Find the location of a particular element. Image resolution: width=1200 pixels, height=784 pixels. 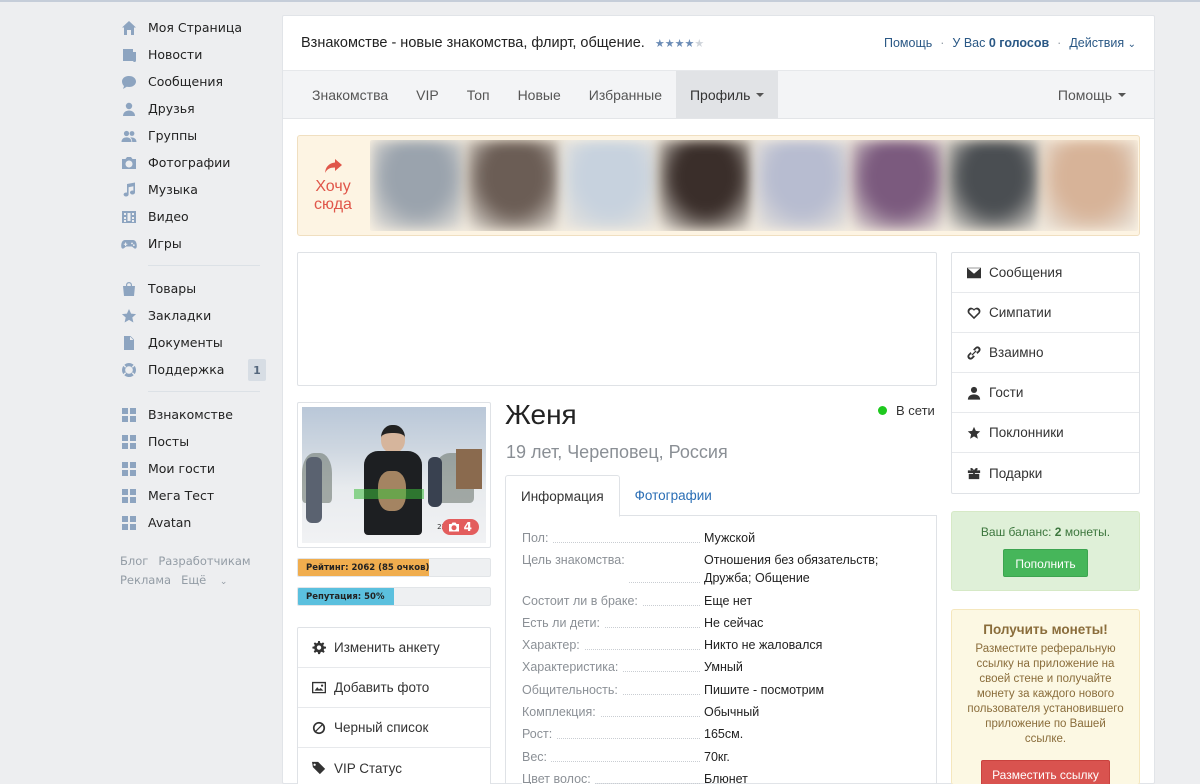

info-label: Характеристика: is located at coordinates (572, 667).